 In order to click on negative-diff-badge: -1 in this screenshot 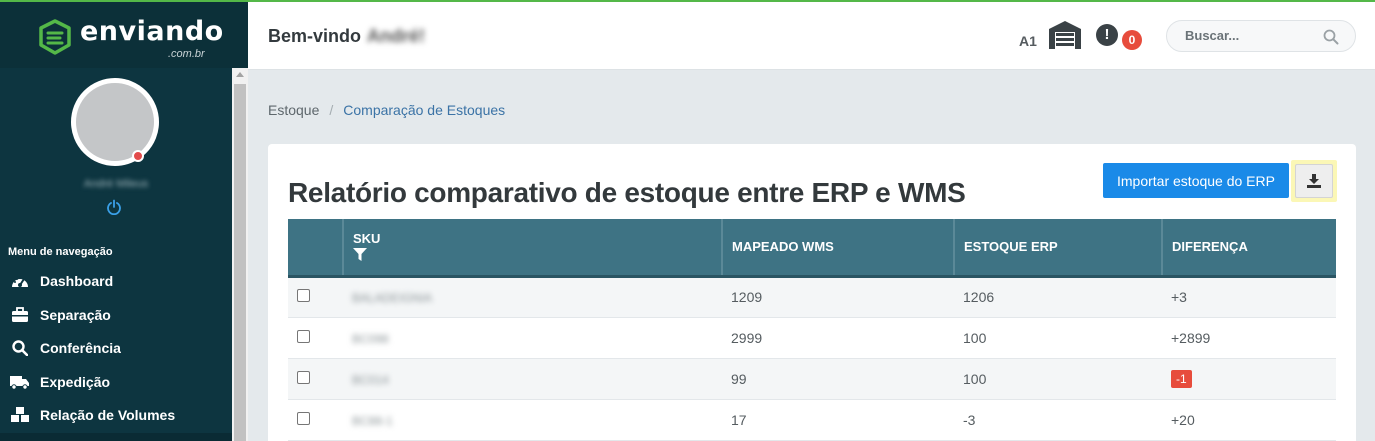, I will do `click(1181, 378)`.